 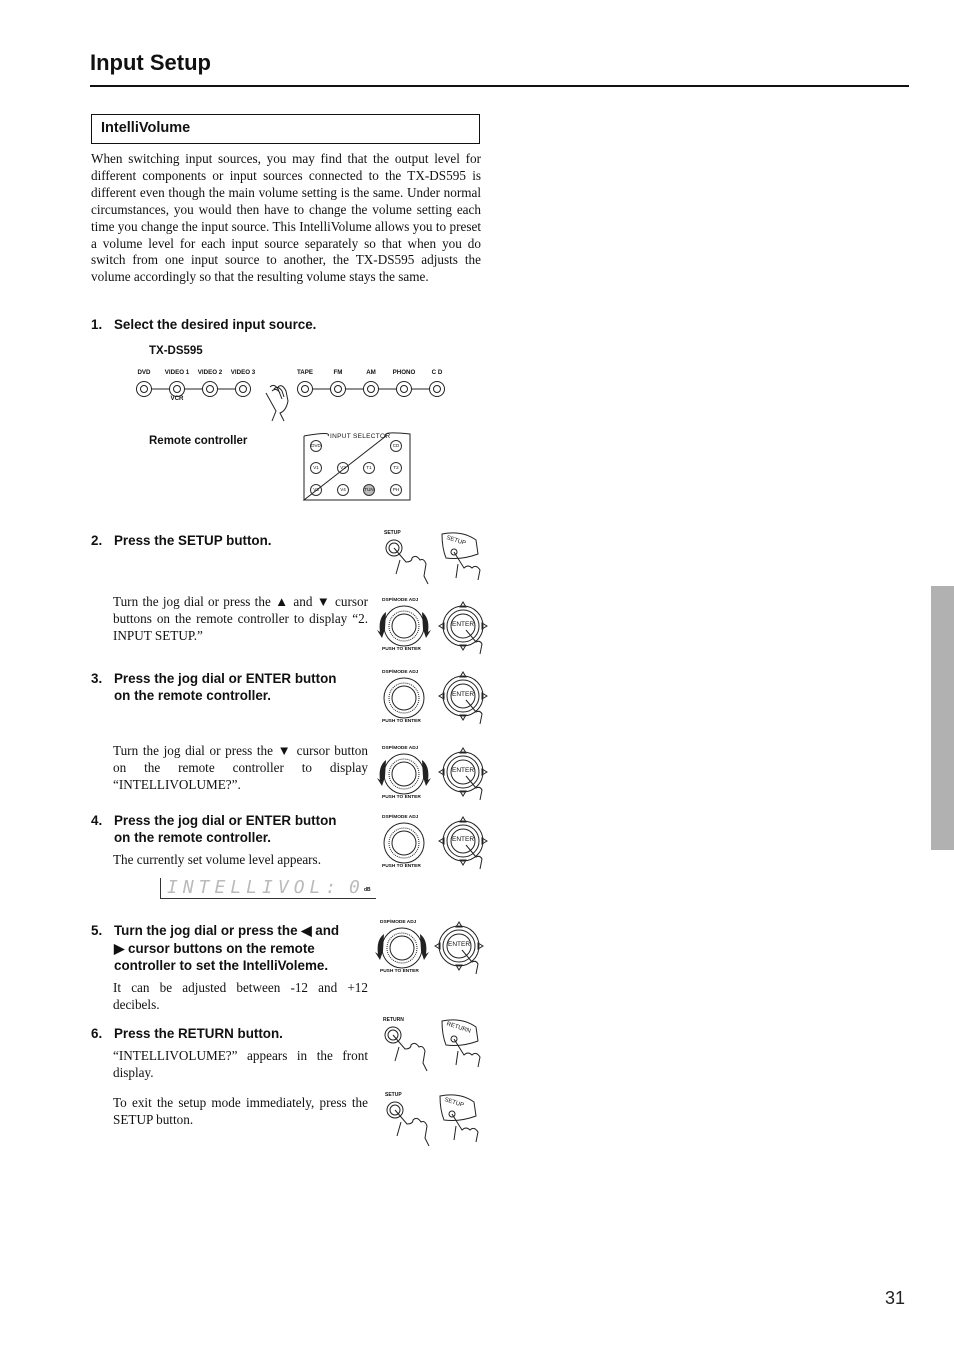 I want to click on page-number: 31, so click(x=895, y=1298).